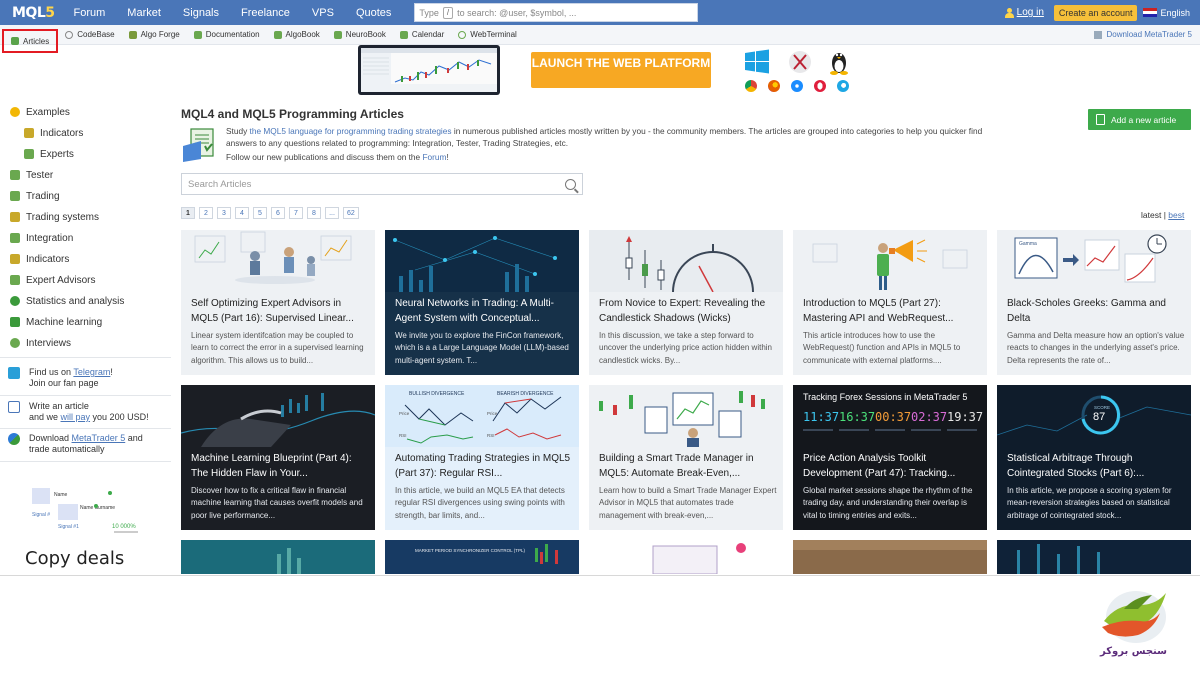 The image size is (1200, 675). Describe the element at coordinates (40, 343) in the screenshot. I see `sidebar-item-interviews: Interviews` at that location.